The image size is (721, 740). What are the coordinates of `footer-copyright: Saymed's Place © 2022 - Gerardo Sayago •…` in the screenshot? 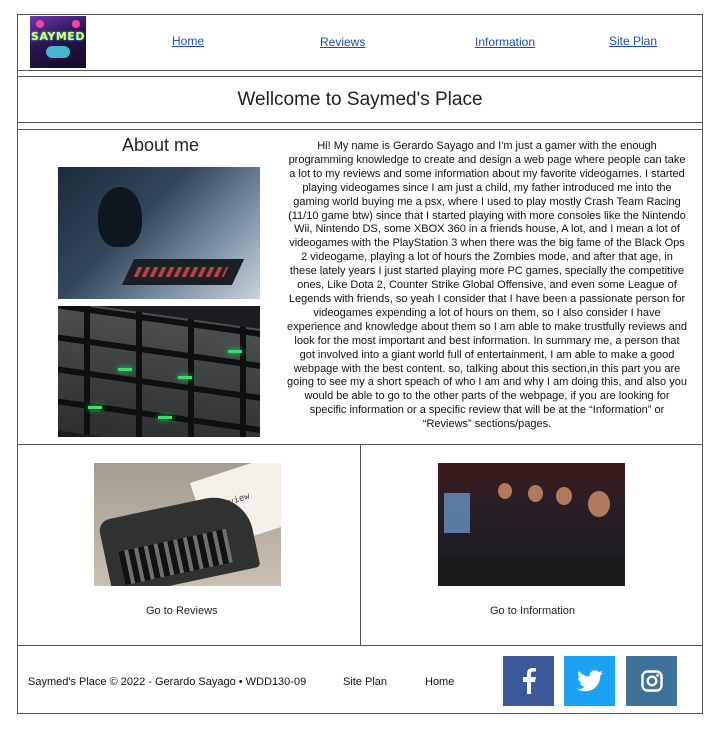 It's located at (167, 682).